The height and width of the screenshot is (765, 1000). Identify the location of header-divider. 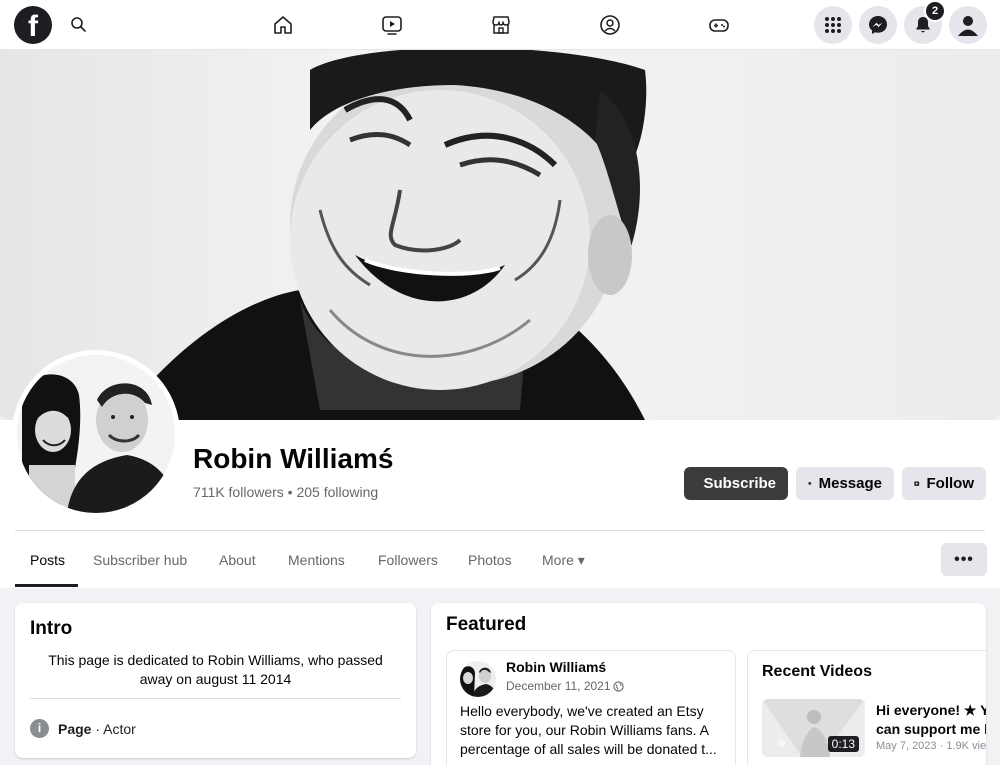
(500, 530).